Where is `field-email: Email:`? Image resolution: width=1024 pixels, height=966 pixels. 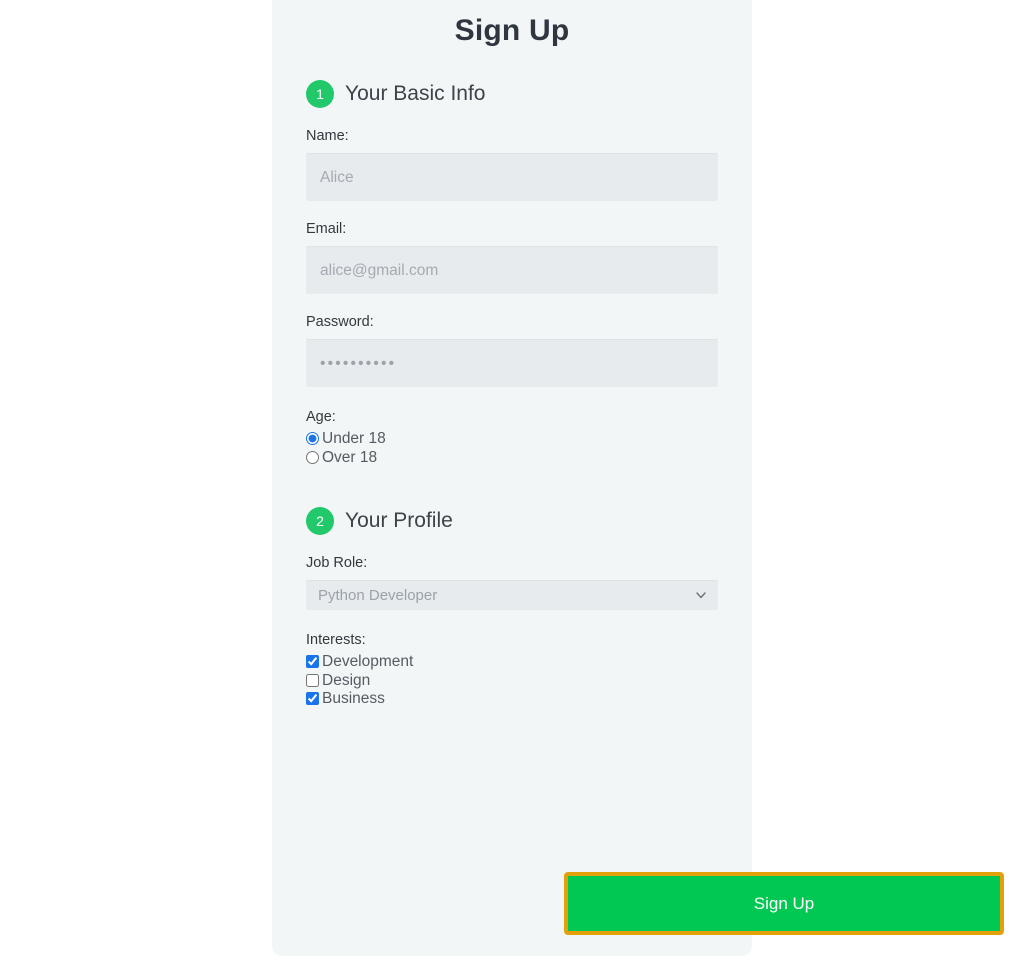
field-email: Email: is located at coordinates (512, 257).